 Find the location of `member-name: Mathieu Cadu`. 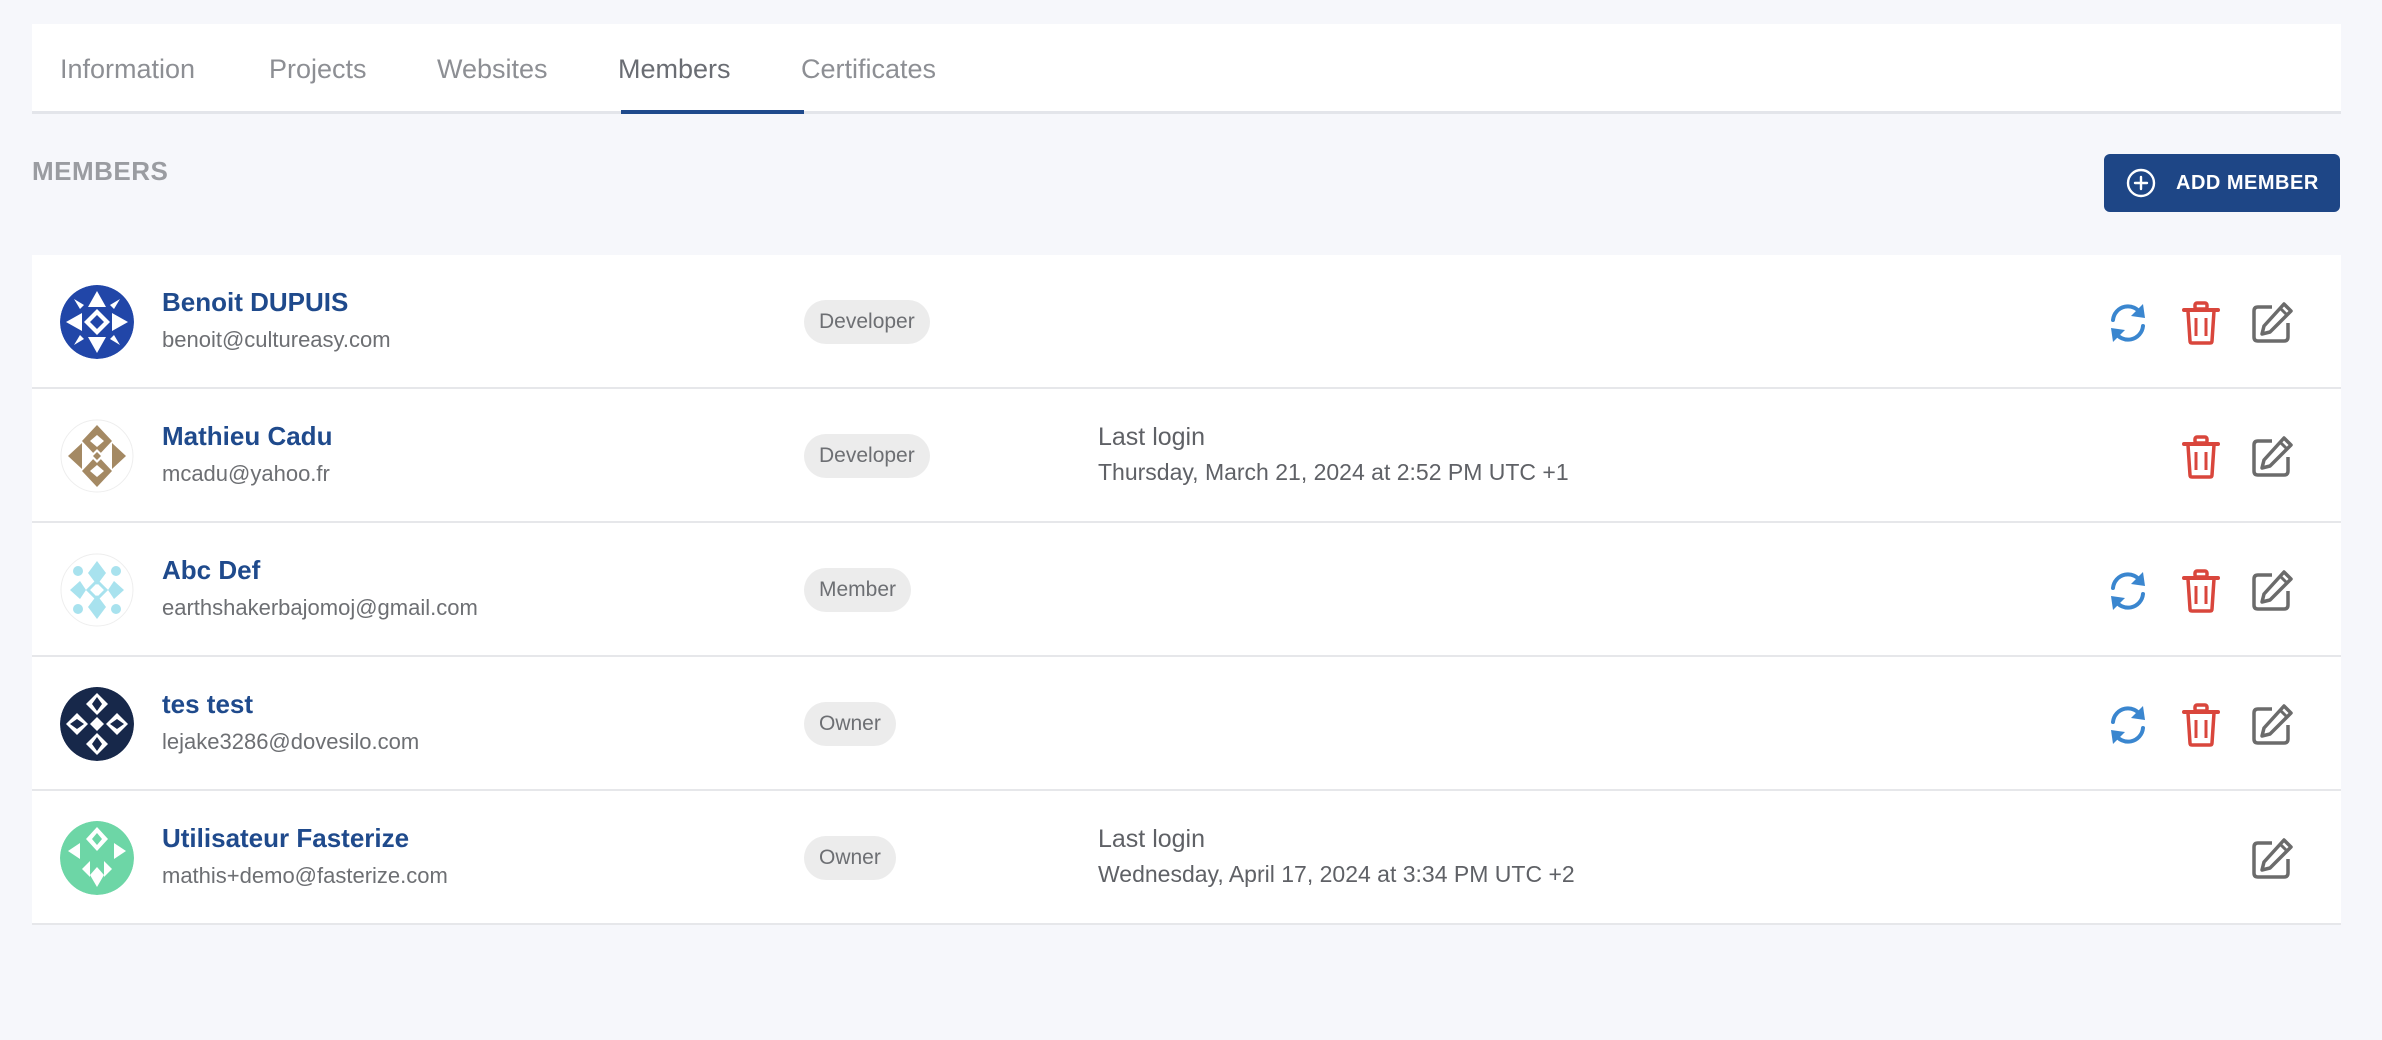

member-name: Mathieu Cadu is located at coordinates (247, 436).